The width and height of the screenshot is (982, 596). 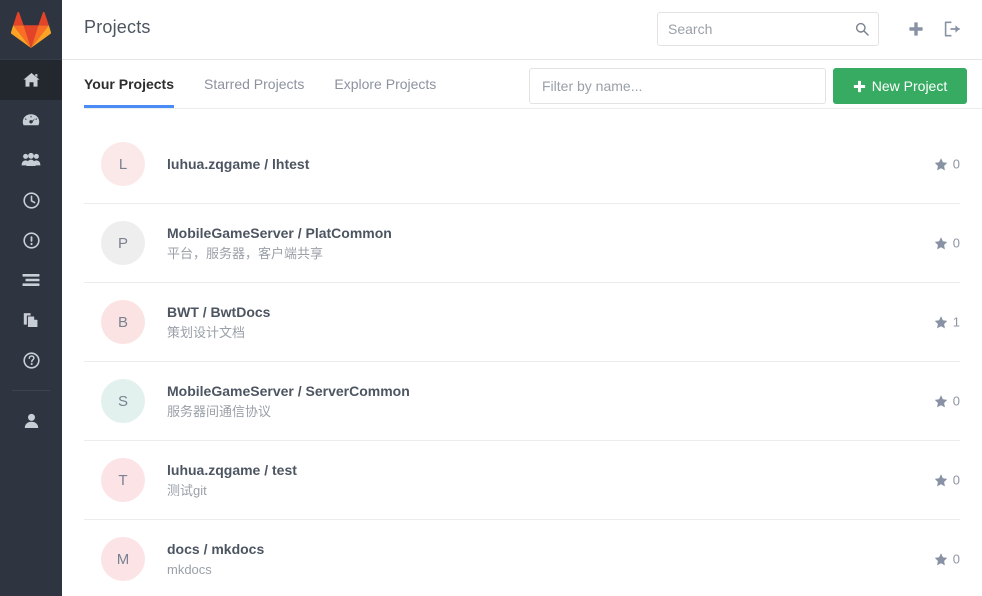 What do you see at coordinates (123, 559) in the screenshot?
I see `avatar: M` at bounding box center [123, 559].